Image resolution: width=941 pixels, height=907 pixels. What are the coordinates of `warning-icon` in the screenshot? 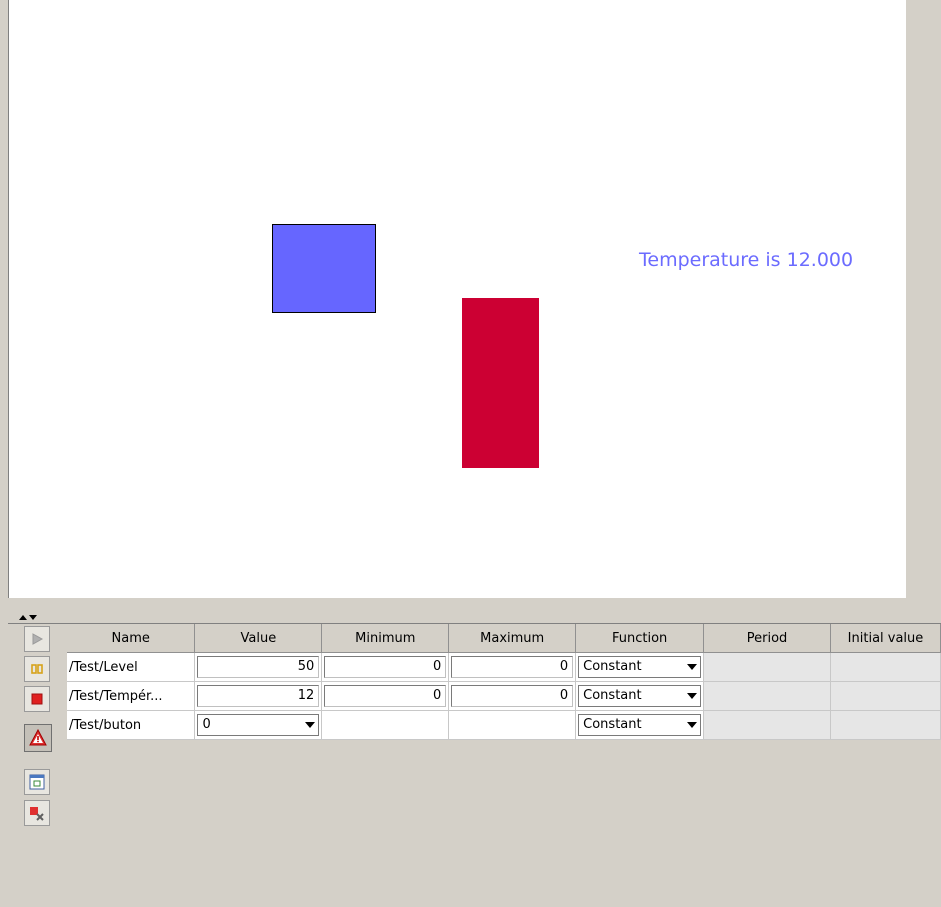 It's located at (38, 737).